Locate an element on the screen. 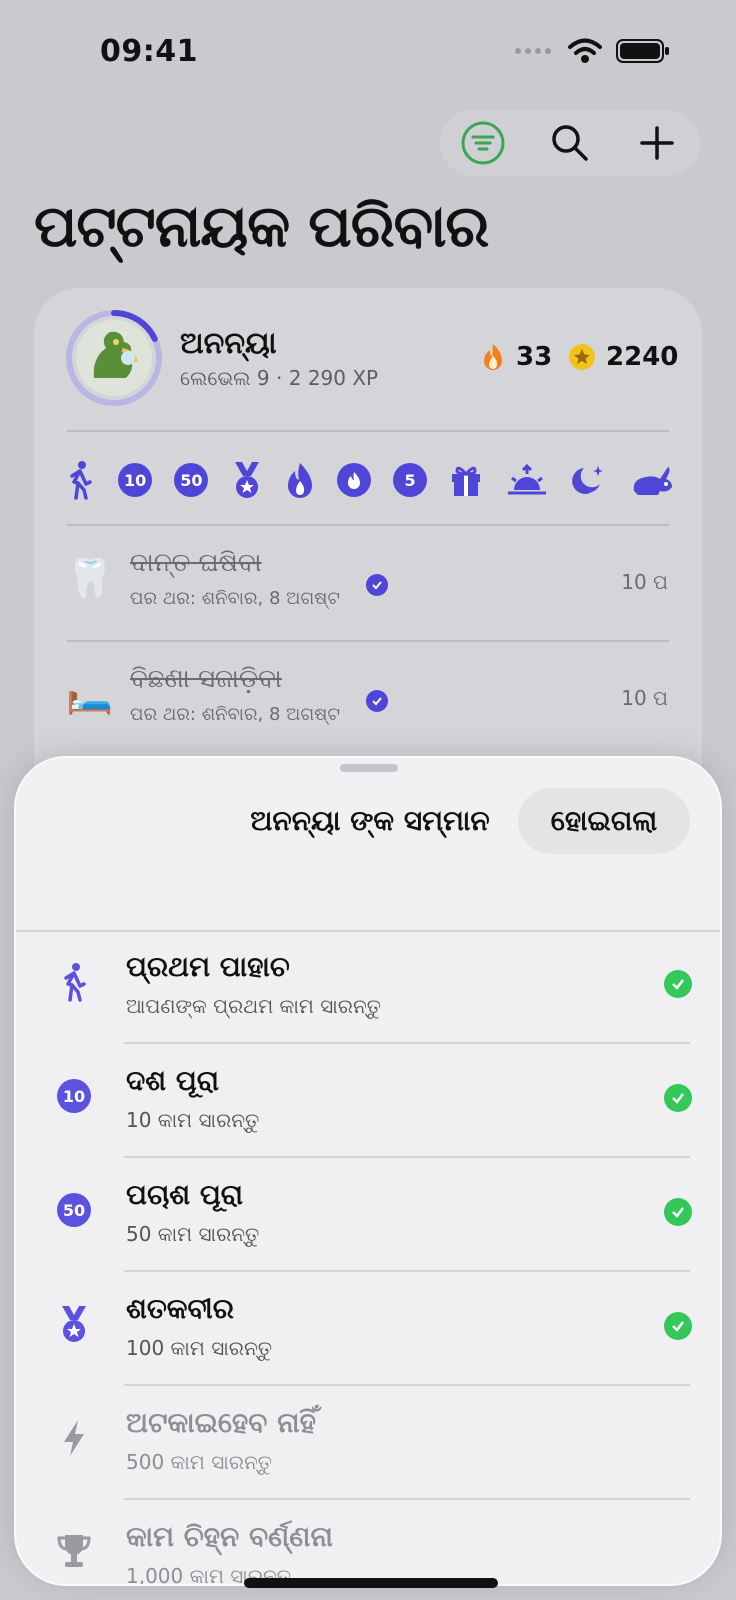  badge-row: 10 50 5 is located at coordinates (369, 480).